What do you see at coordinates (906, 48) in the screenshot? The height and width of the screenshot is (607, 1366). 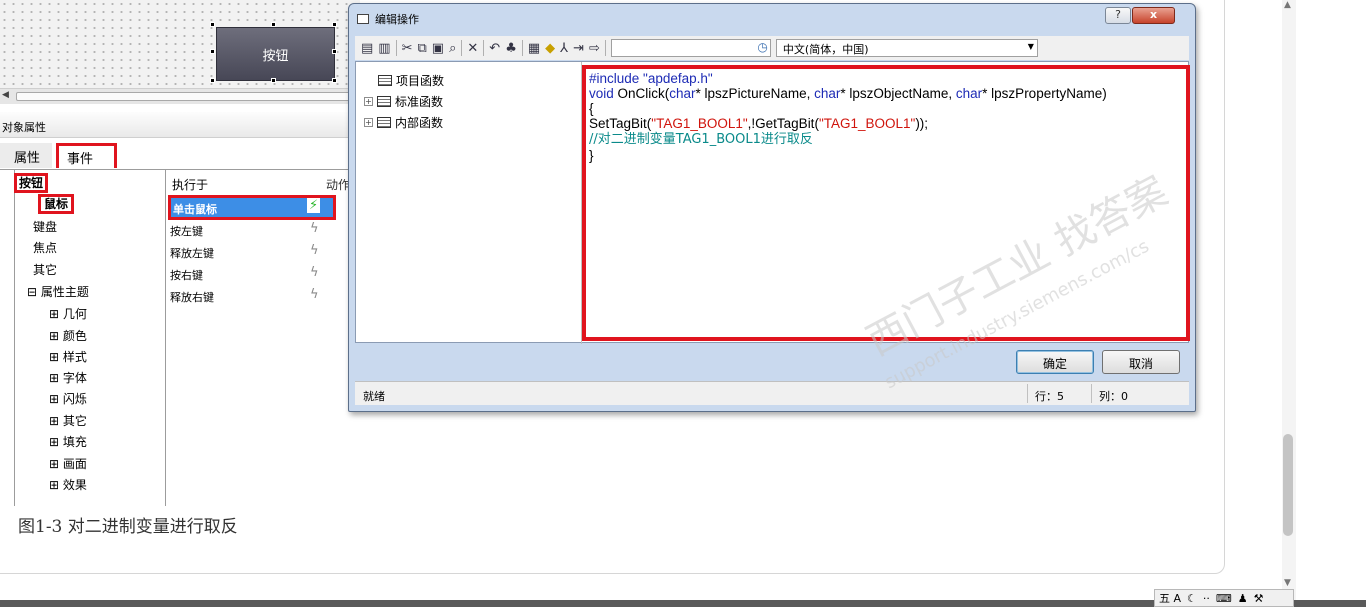 I see `language-select: 中文(简体，中国) ▼` at bounding box center [906, 48].